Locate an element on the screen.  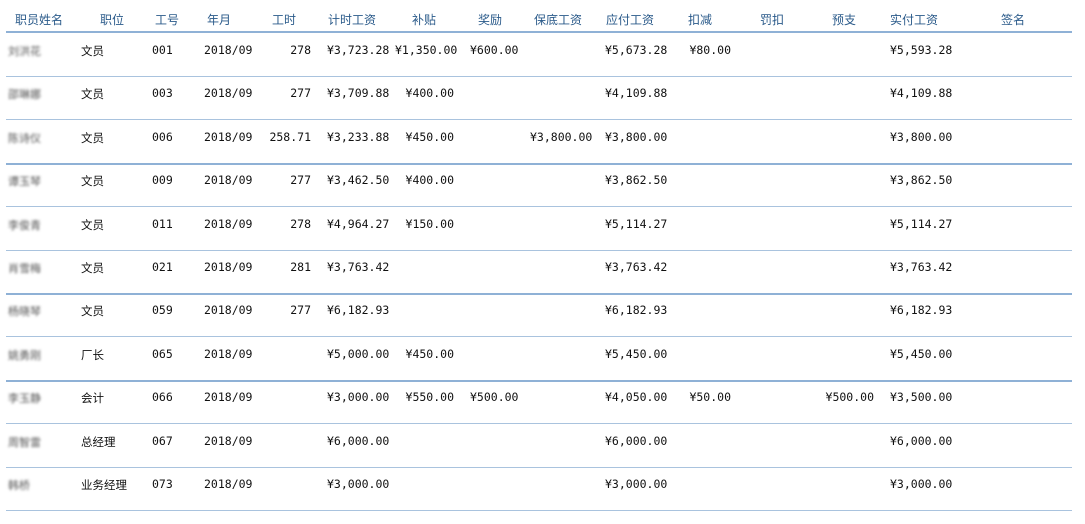
cell-actual: ¥5,114.27 is located at coordinates (921, 223).